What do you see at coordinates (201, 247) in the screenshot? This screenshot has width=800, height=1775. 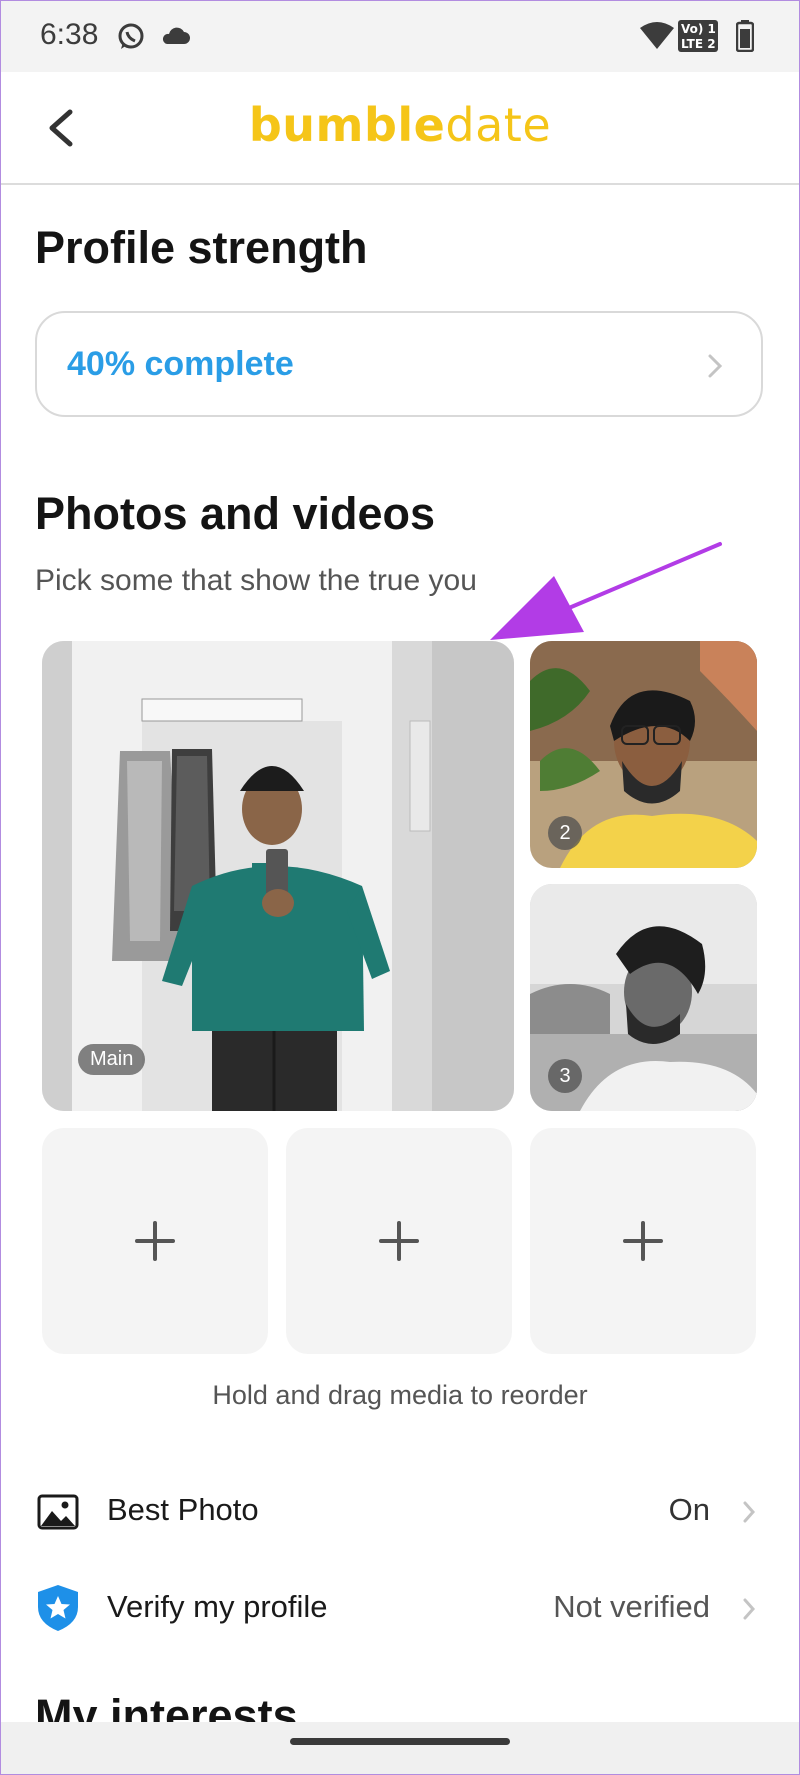 I see `profile-strength-title: Profile strength` at bounding box center [201, 247].